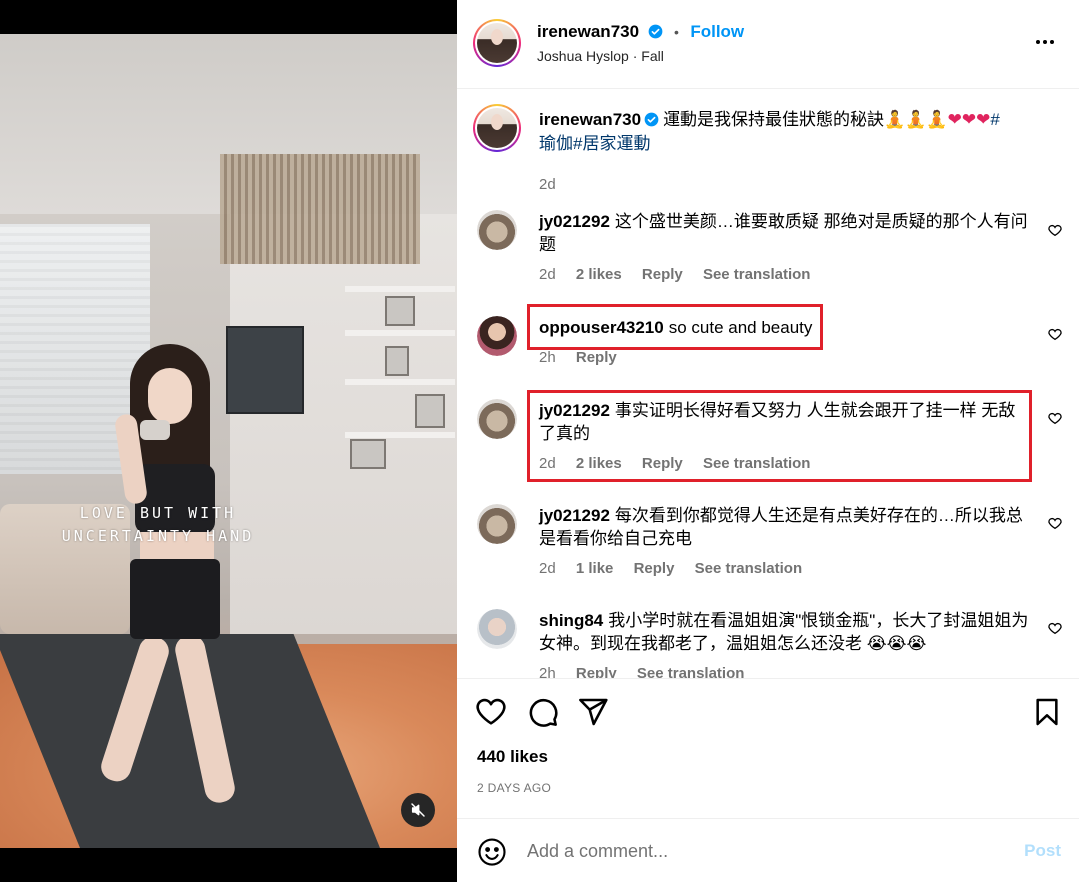  Describe the element at coordinates (777, 422) in the screenshot. I see `comment-text: 事实证明长得好看又努力 人生就会跟开了挂一样 无敌了真的` at that location.